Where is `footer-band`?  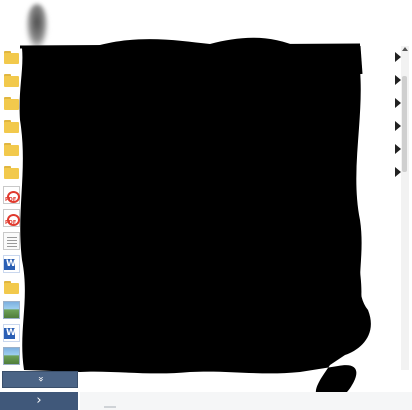 footer-band is located at coordinates (246, 401).